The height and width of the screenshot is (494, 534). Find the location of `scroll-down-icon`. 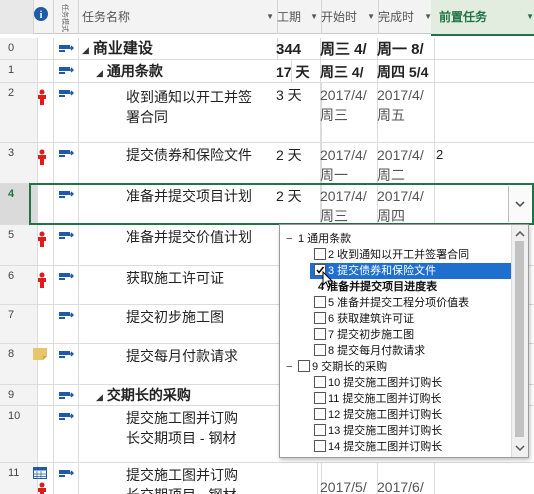

scroll-down-icon is located at coordinates (520, 448).